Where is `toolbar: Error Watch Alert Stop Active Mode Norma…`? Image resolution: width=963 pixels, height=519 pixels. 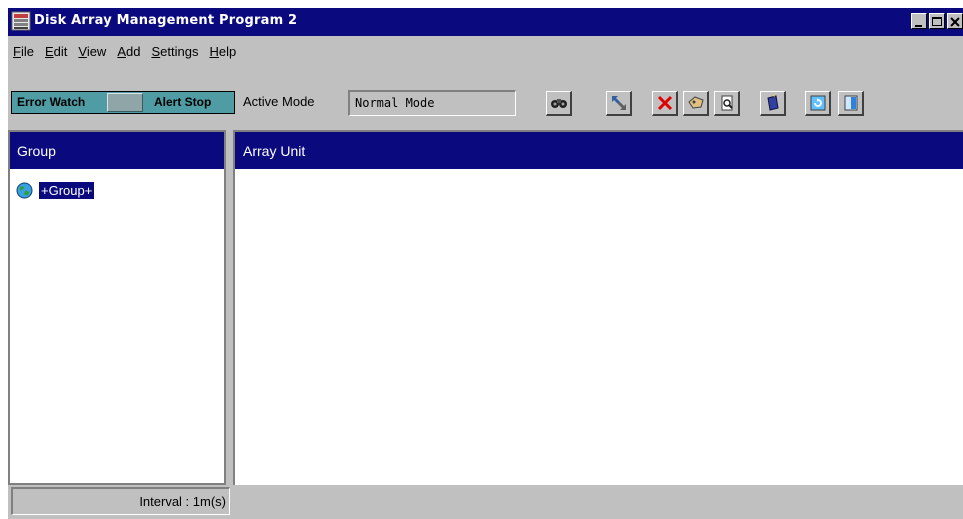 toolbar: Error Watch Alert Stop Active Mode Norma… is located at coordinates (485, 101).